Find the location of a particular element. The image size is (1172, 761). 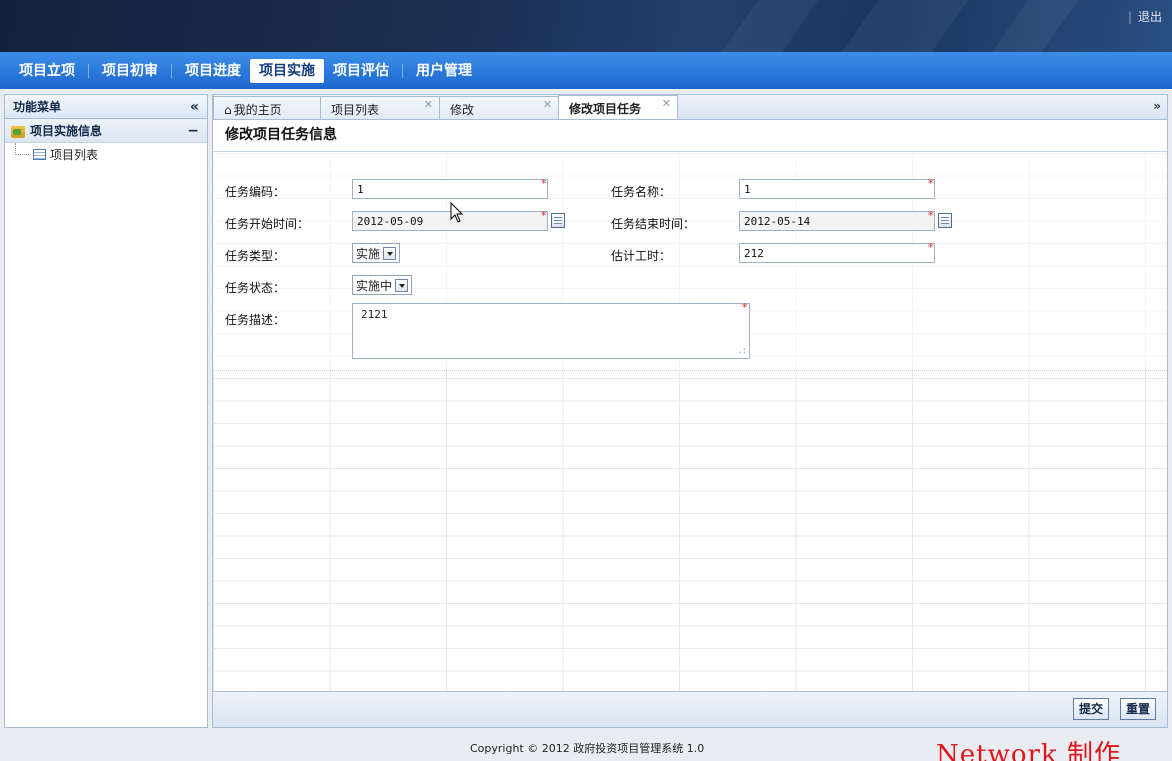

mouse-cursor-icon is located at coordinates (457, 212).